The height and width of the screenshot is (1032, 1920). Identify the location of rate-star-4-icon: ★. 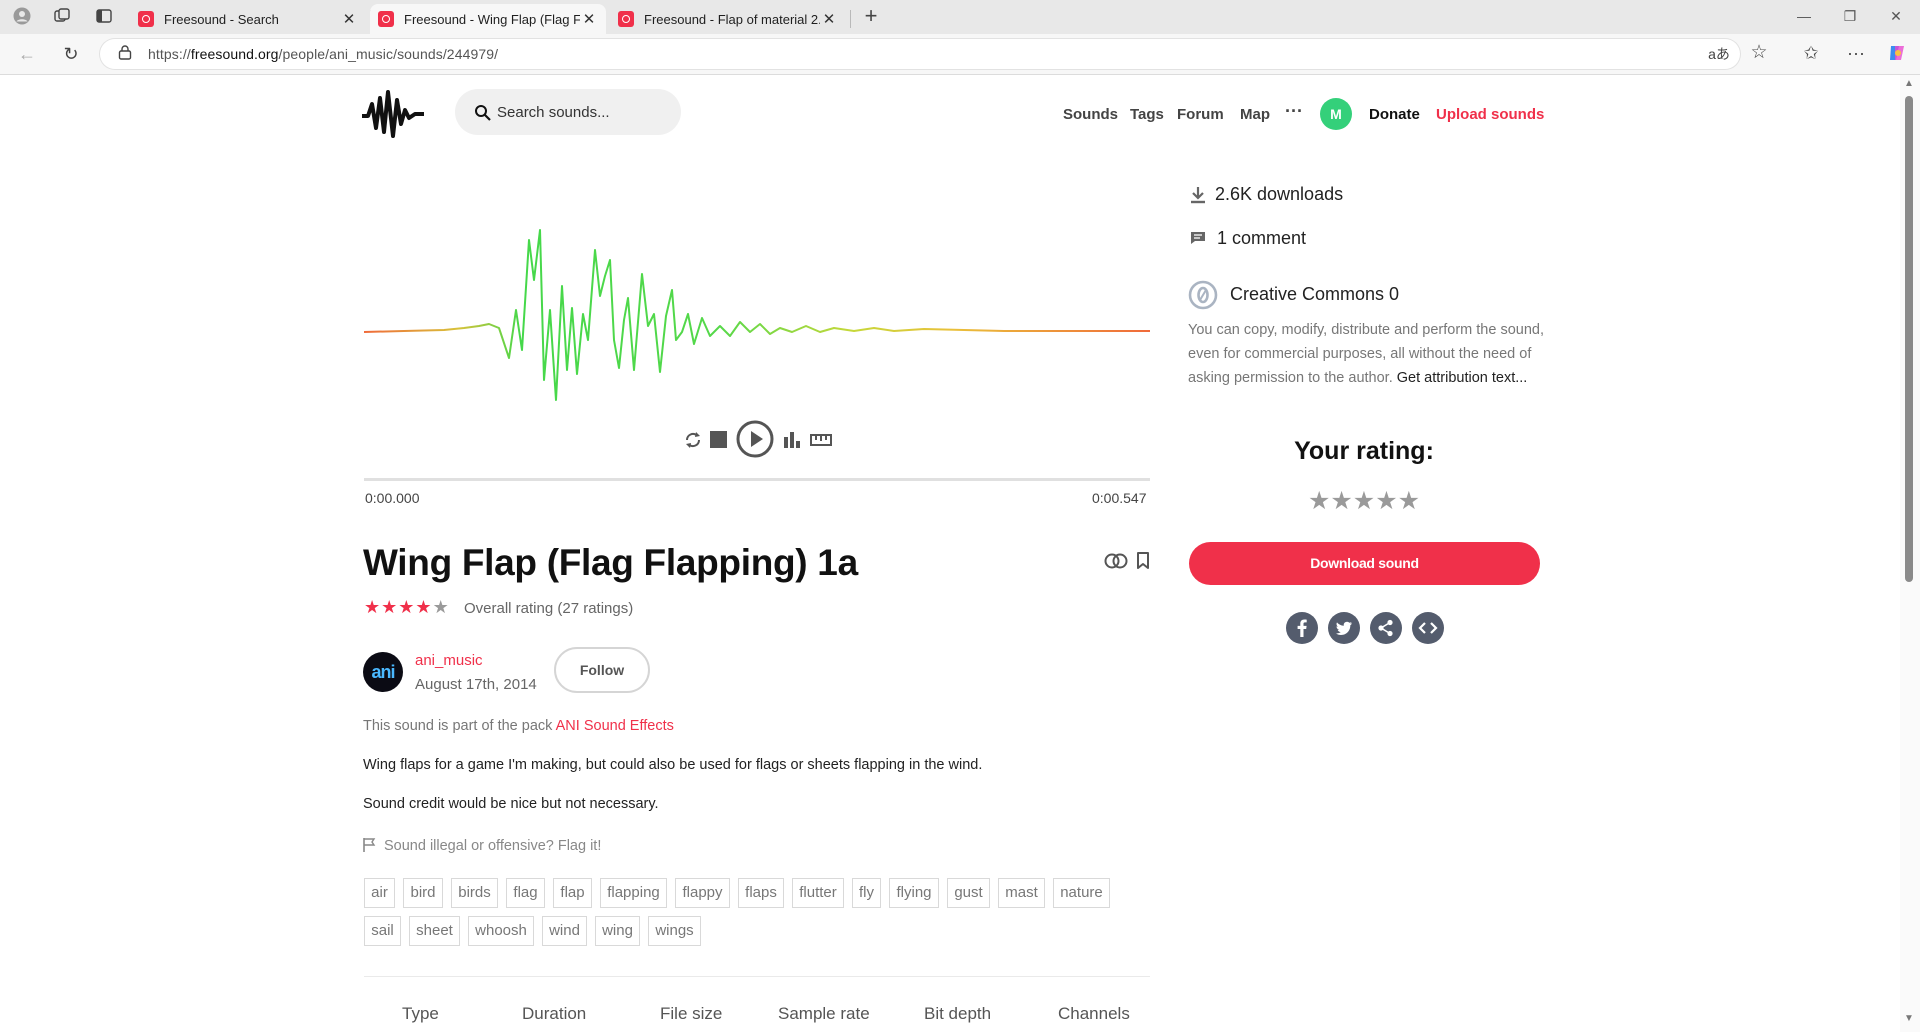
(1386, 501).